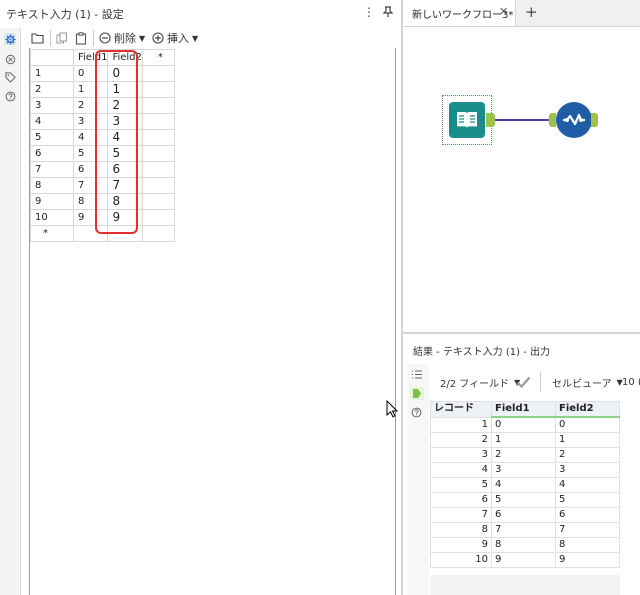  What do you see at coordinates (461, 409) in the screenshot?
I see `column-header-record: レコード` at bounding box center [461, 409].